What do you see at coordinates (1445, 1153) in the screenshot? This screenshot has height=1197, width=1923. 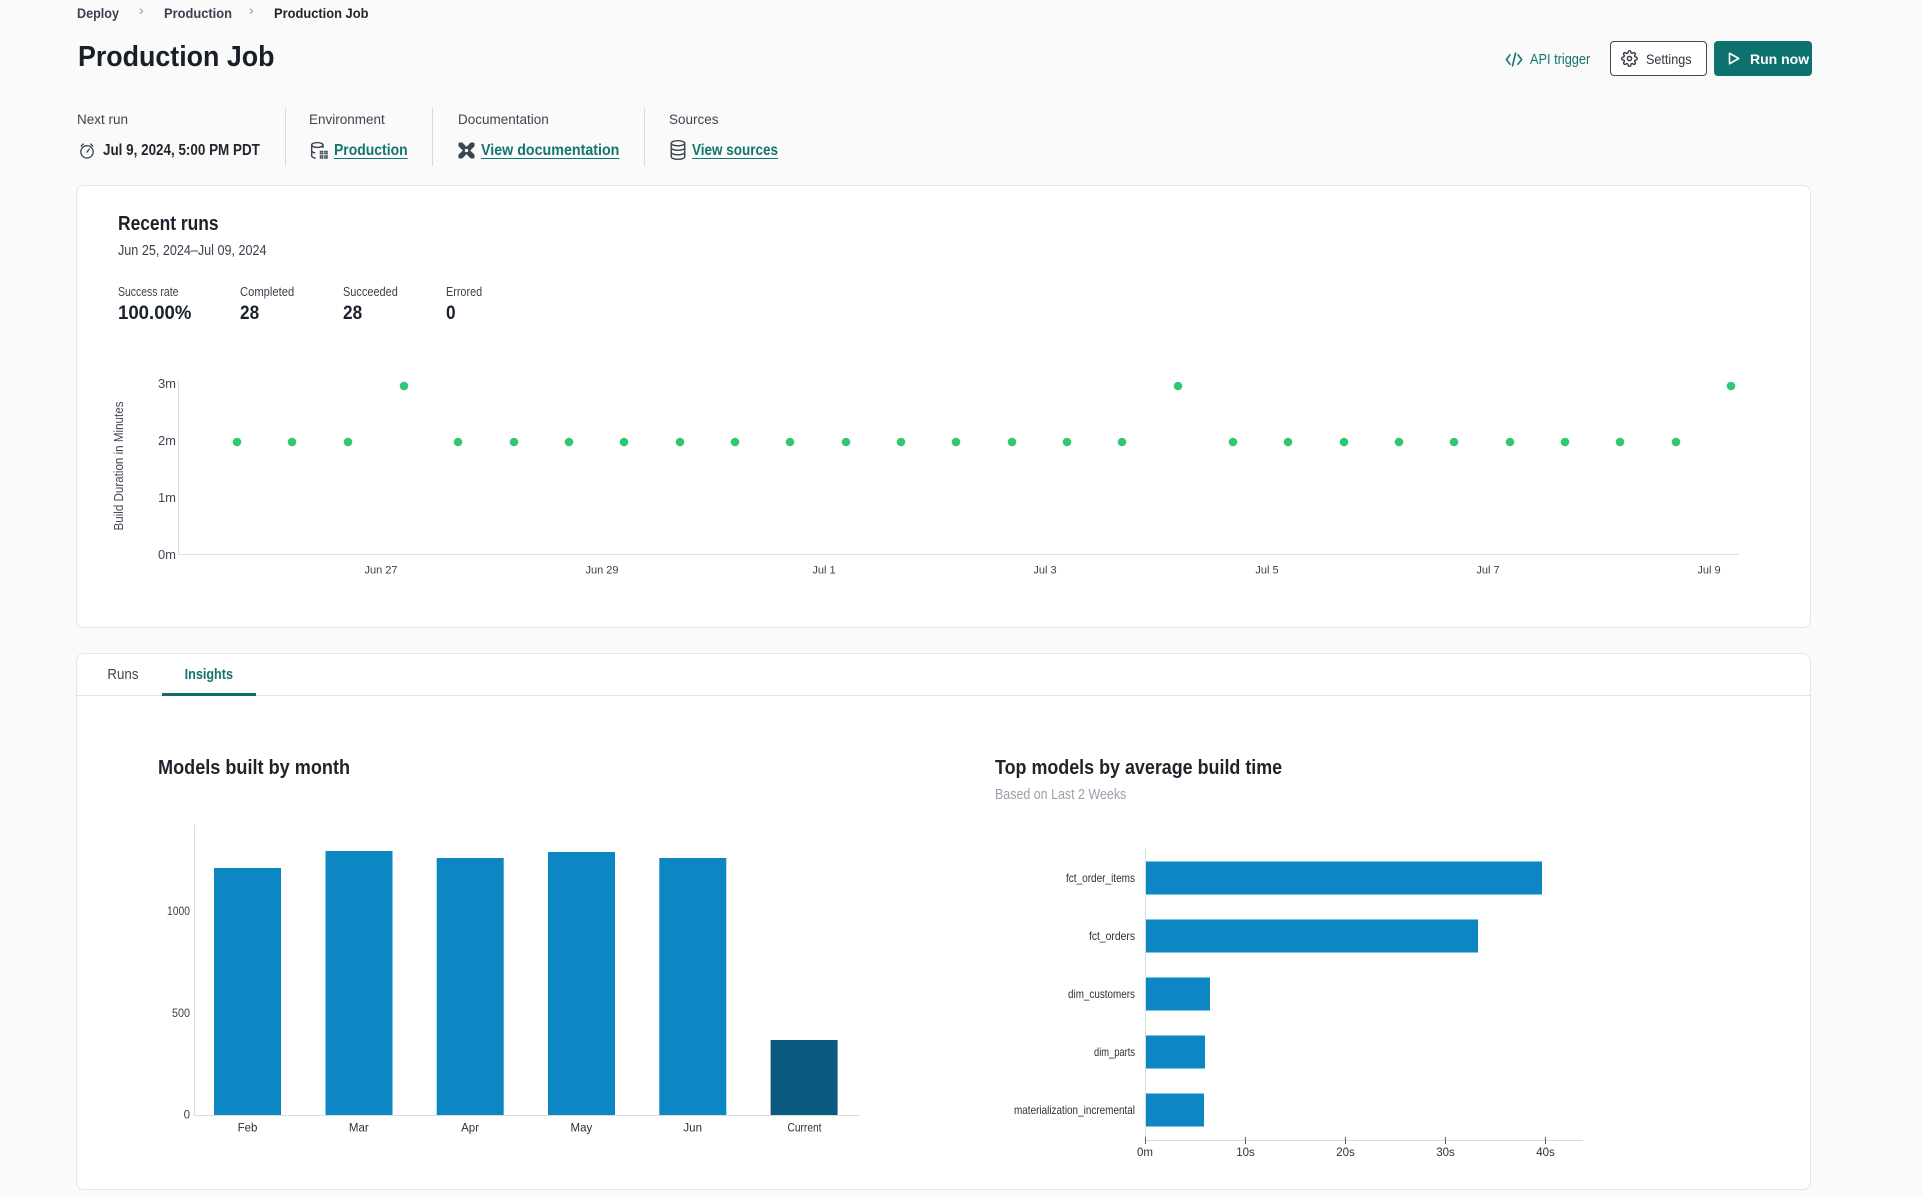 I see `svg-text: 30s` at bounding box center [1445, 1153].